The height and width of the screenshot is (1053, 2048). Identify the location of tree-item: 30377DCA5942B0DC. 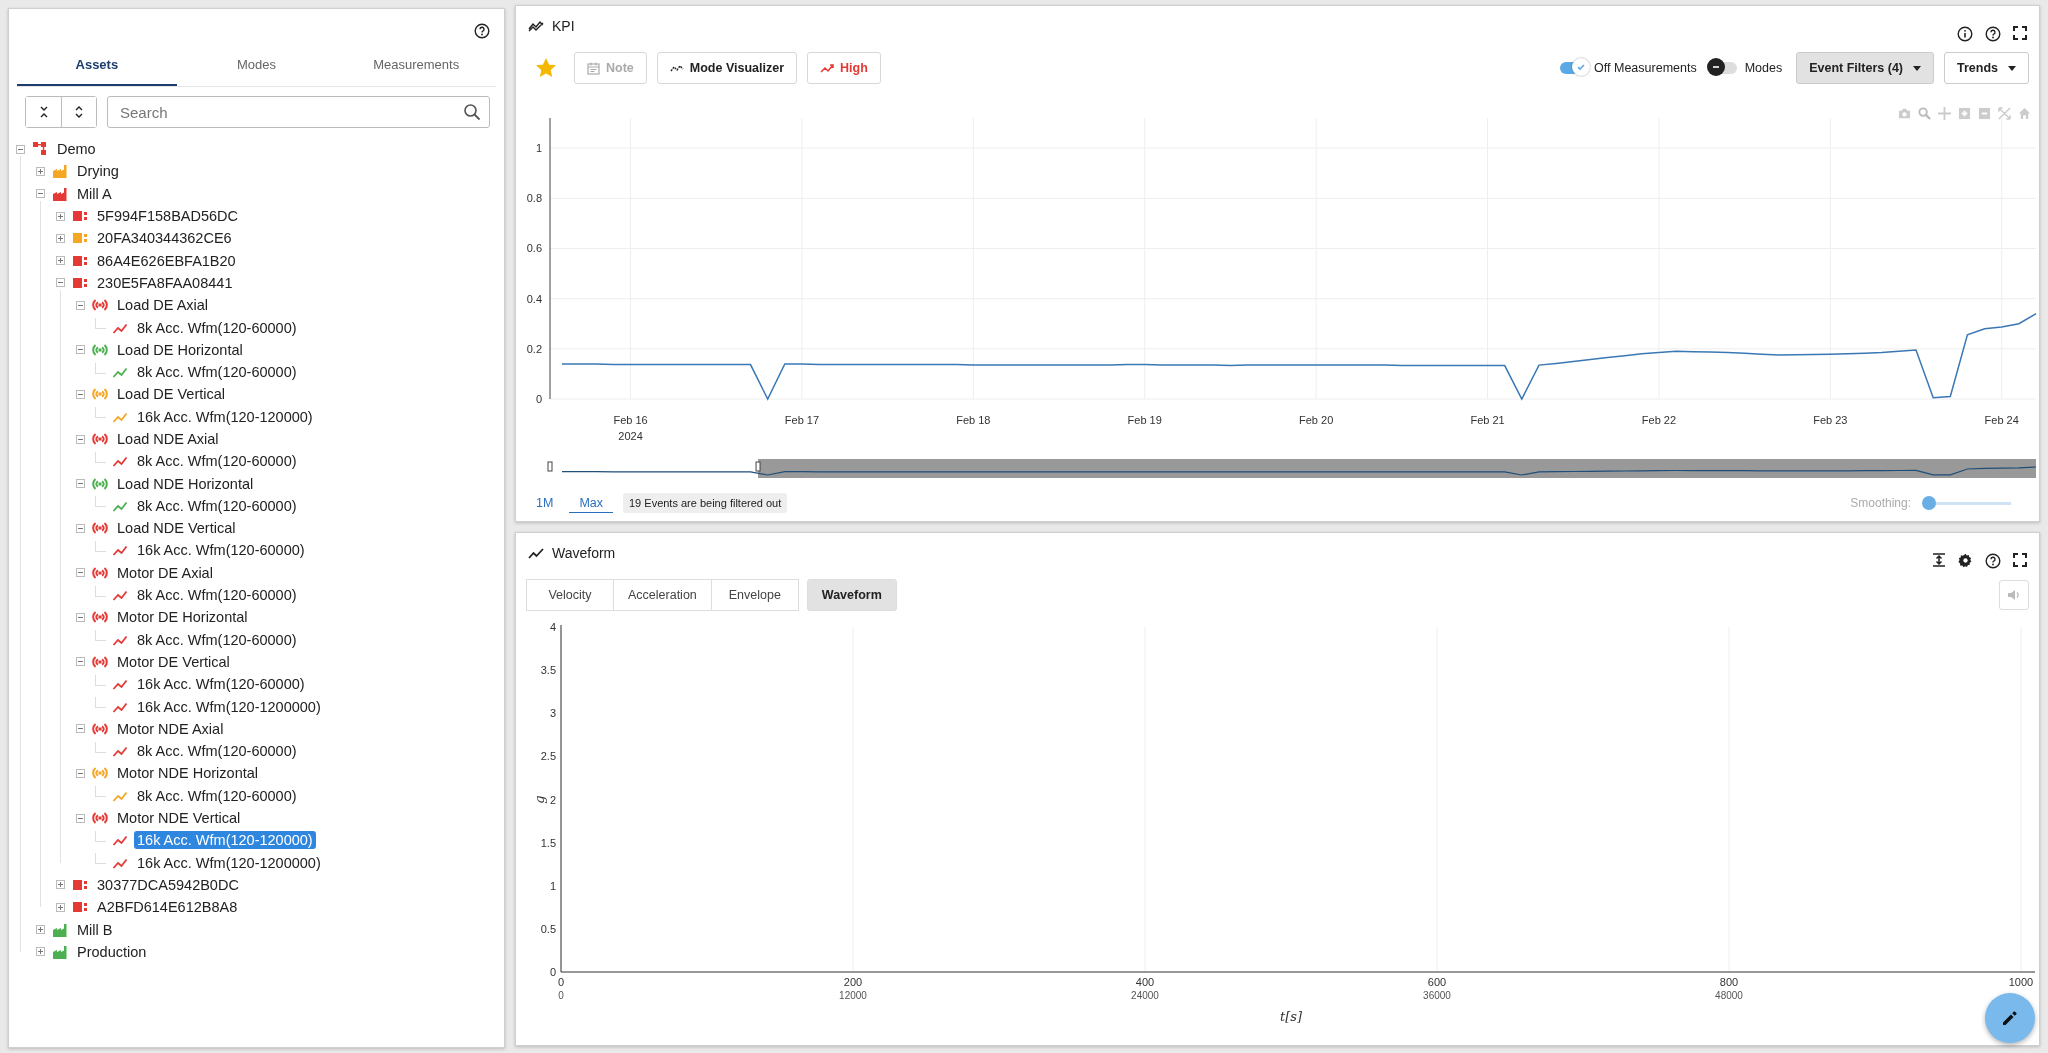
(168, 884).